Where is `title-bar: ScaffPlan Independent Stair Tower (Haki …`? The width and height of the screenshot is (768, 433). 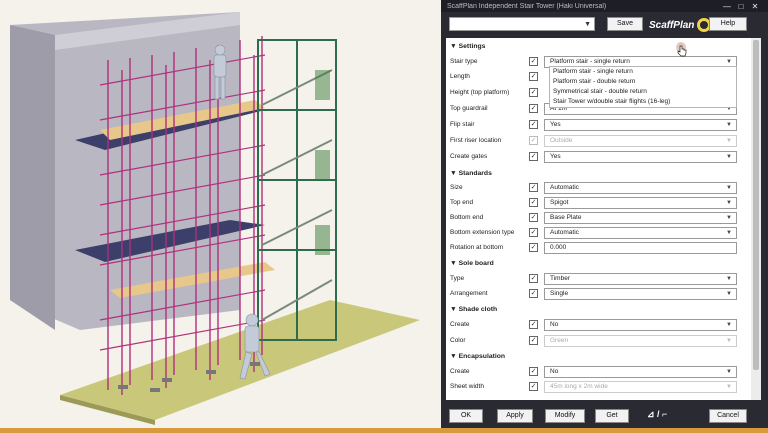
title-bar: ScaffPlan Independent Stair Tower (Haki … is located at coordinates (604, 6).